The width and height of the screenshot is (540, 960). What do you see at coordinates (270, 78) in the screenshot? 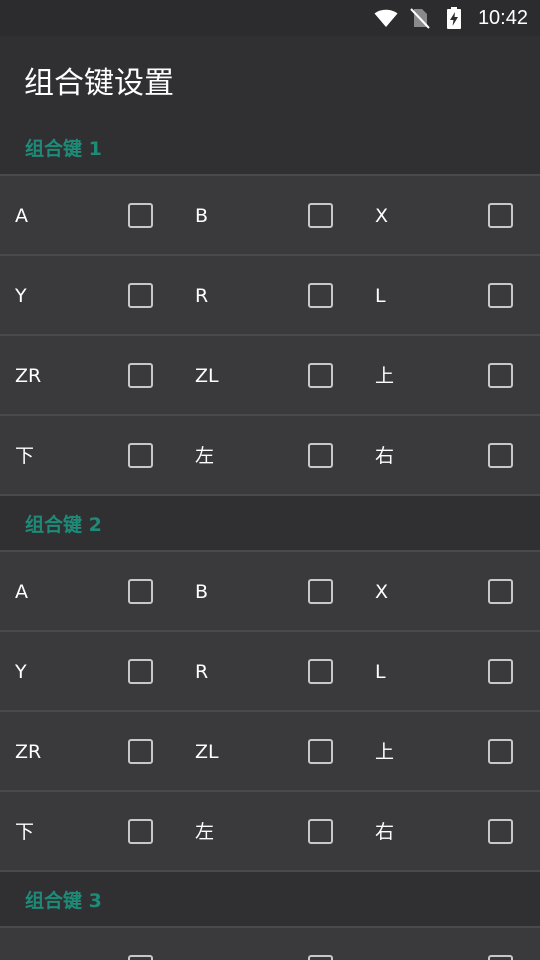
I see `app-bar: 组合键设置` at bounding box center [270, 78].